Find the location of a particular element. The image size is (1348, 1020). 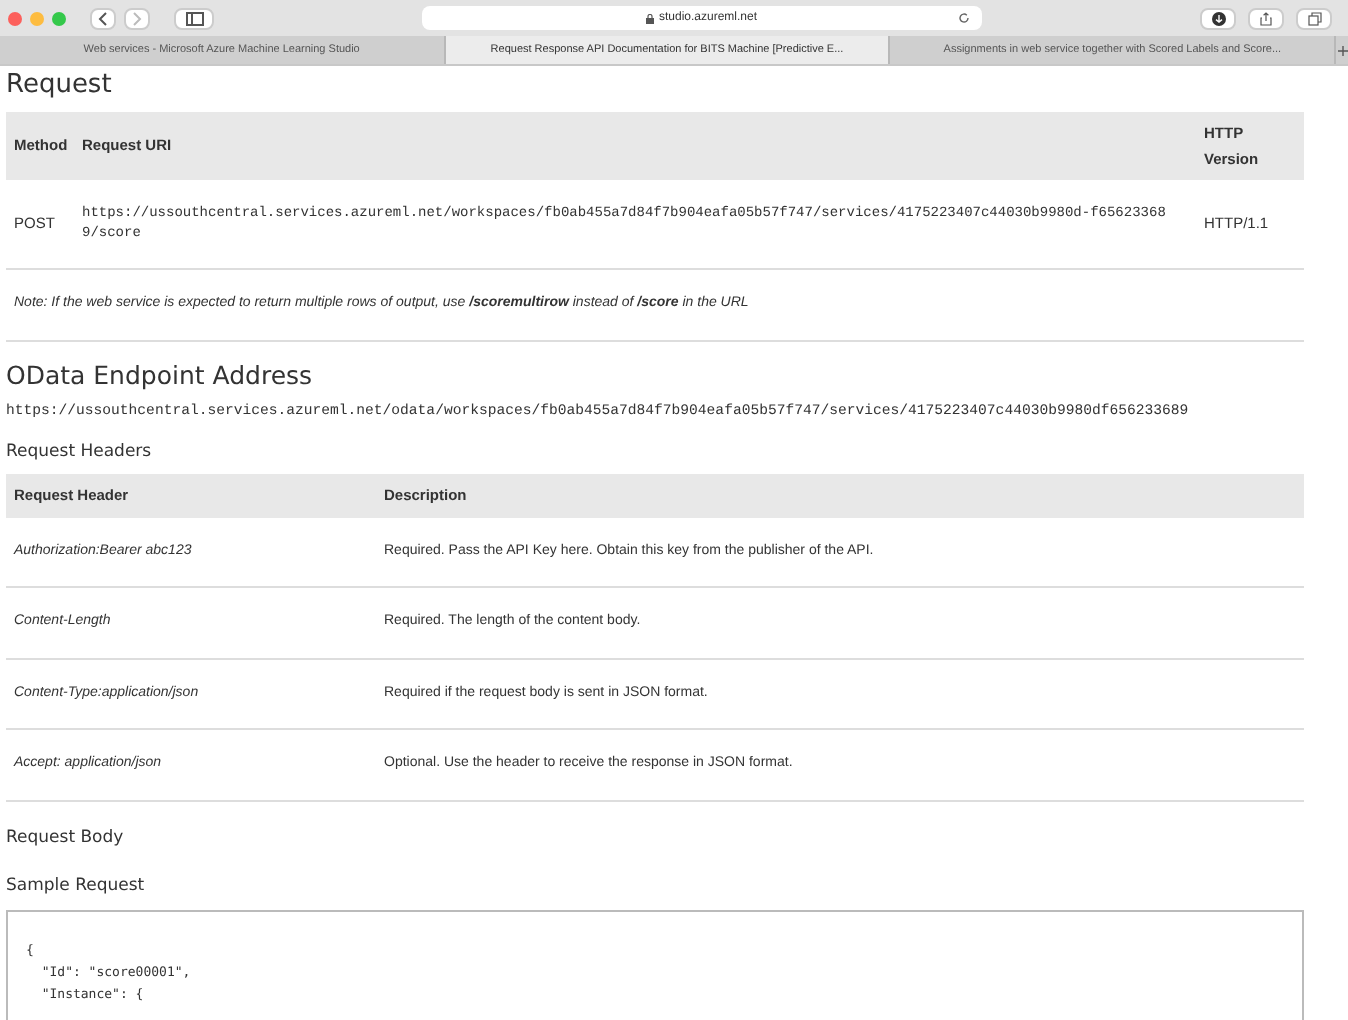

subsection-heading: Request Headers is located at coordinates (80, 452).